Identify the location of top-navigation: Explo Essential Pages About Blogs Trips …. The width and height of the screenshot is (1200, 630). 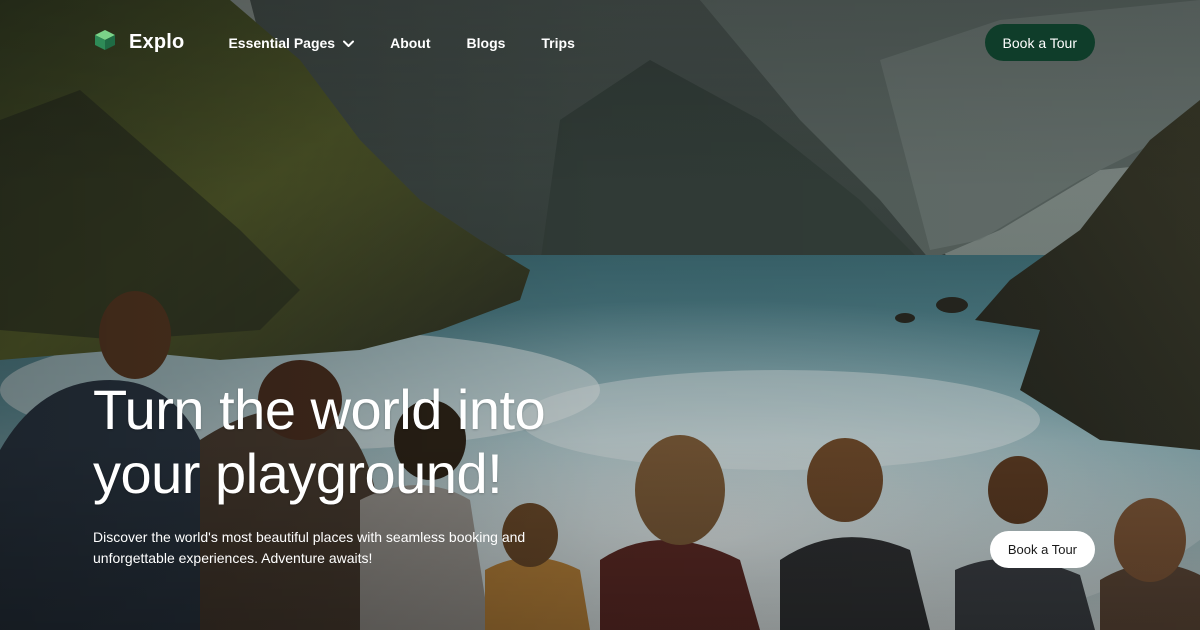
(594, 42).